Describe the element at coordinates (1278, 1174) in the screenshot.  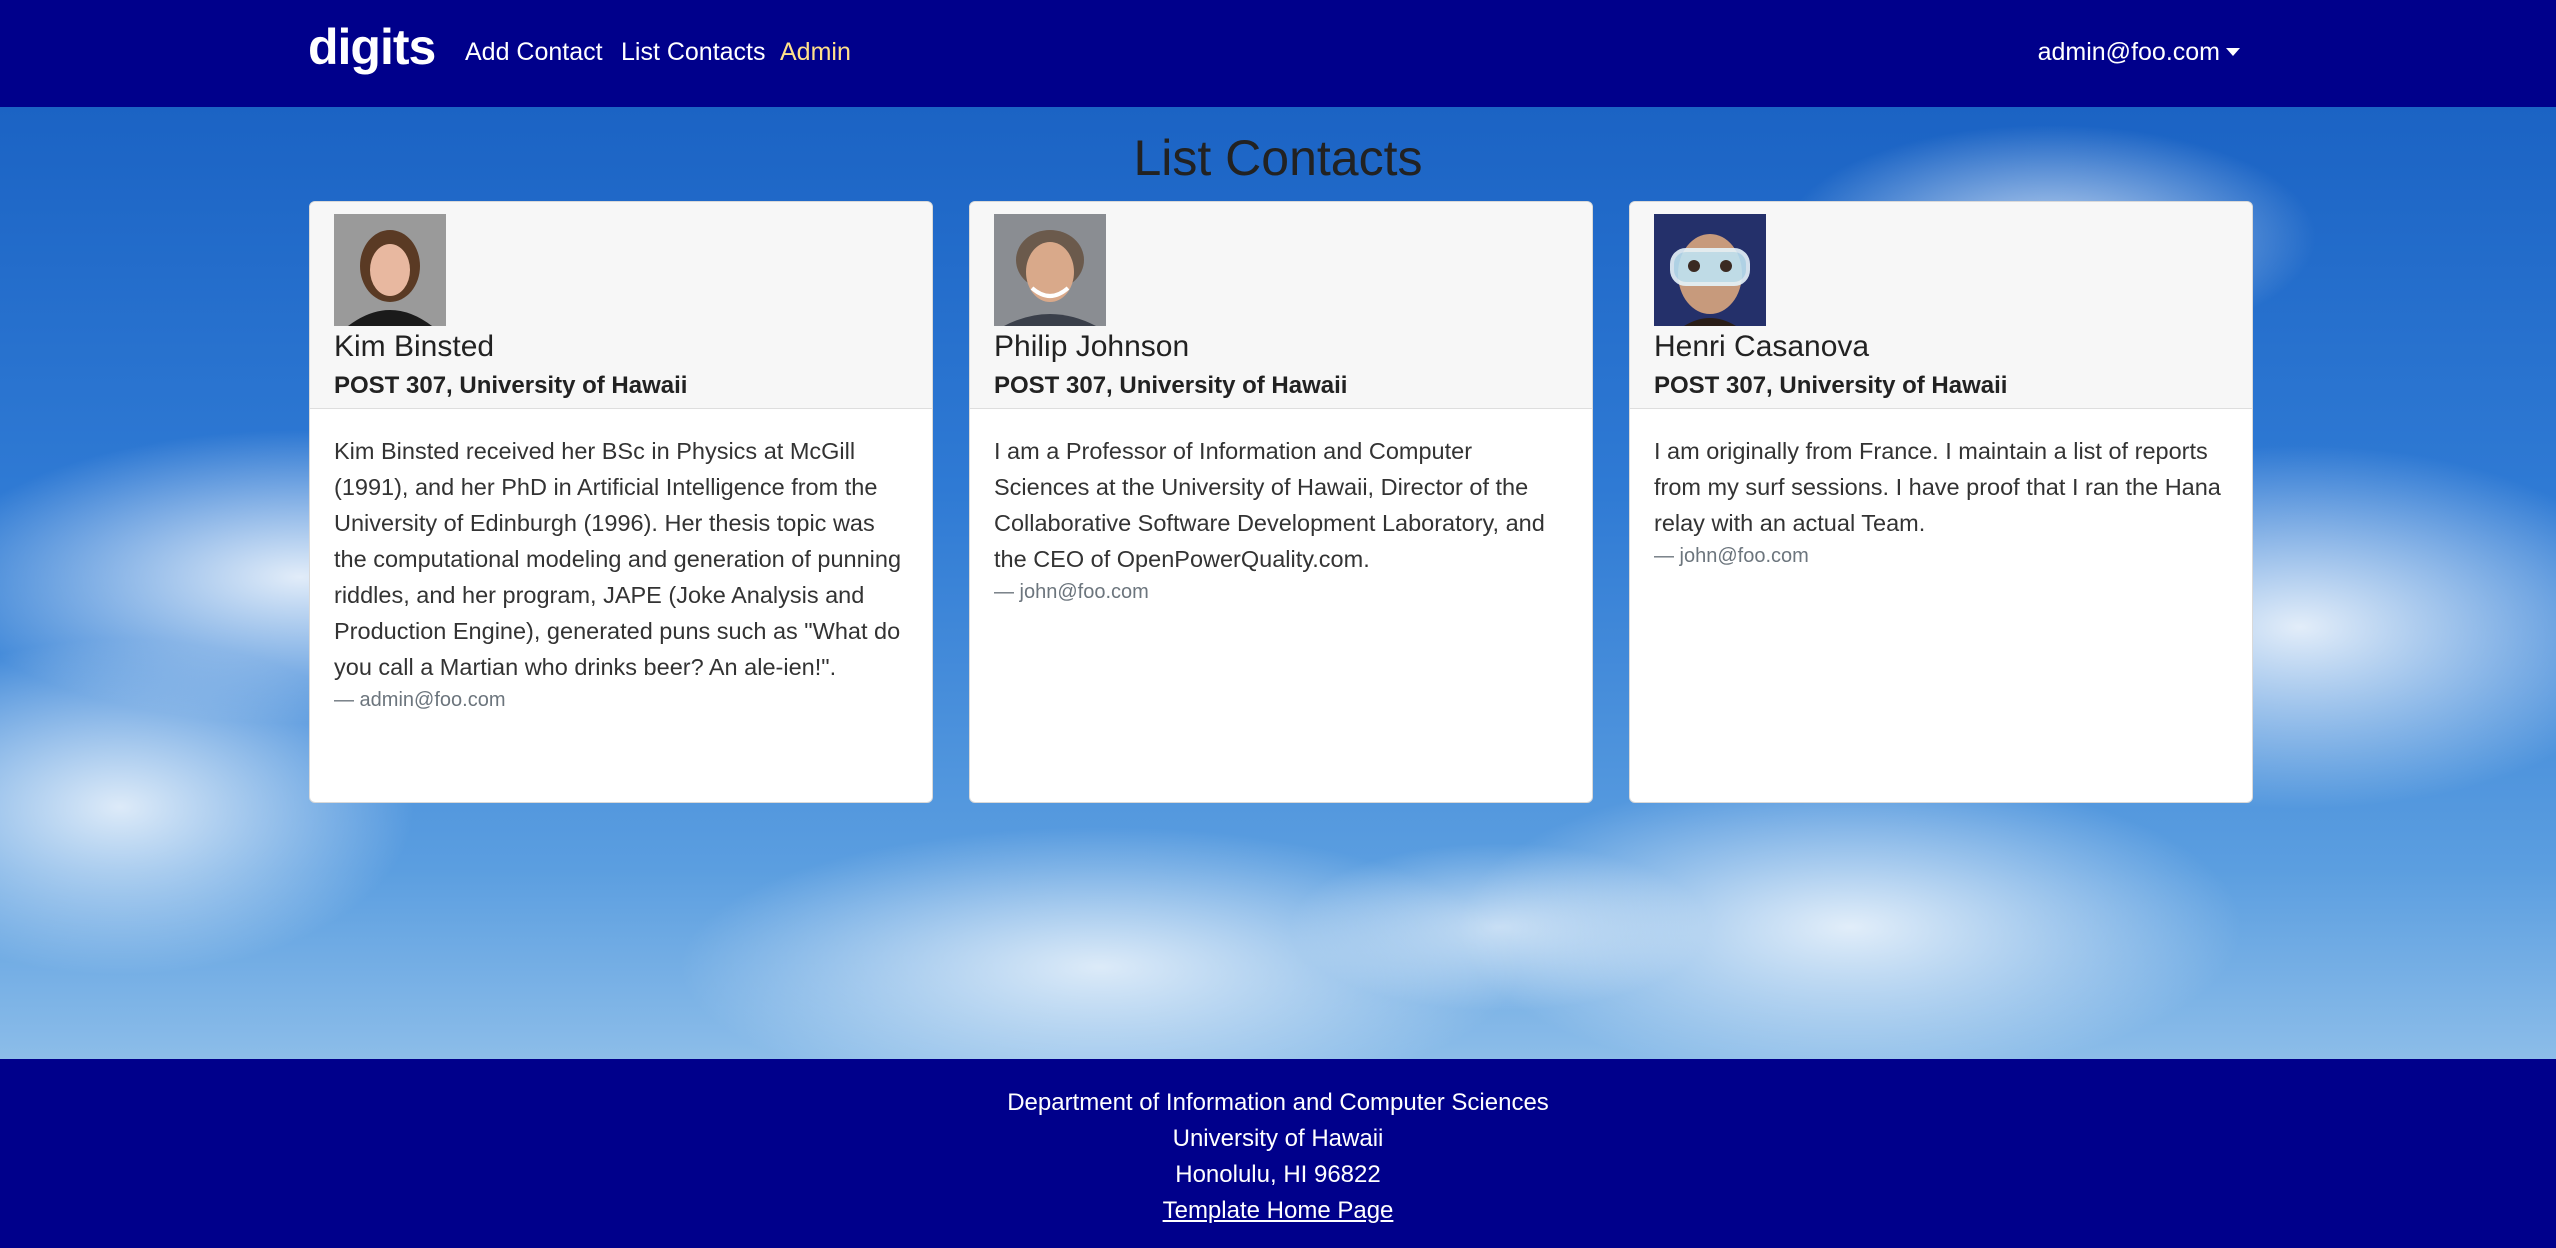
I see `footer-location: Honolulu, HI 96822` at that location.